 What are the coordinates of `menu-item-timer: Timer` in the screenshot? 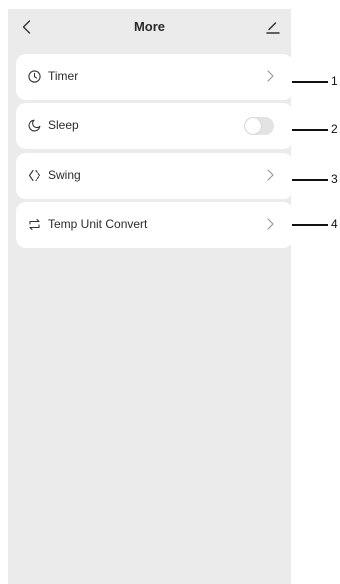 It's located at (154, 77).